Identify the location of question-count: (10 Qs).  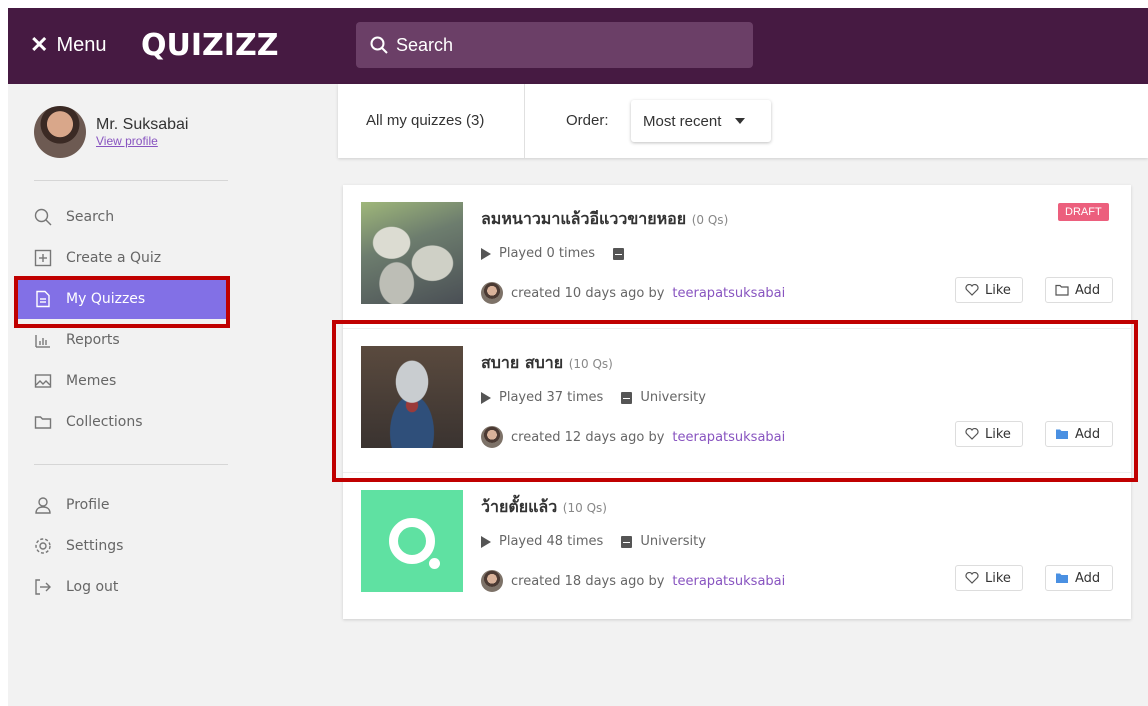
(590, 364).